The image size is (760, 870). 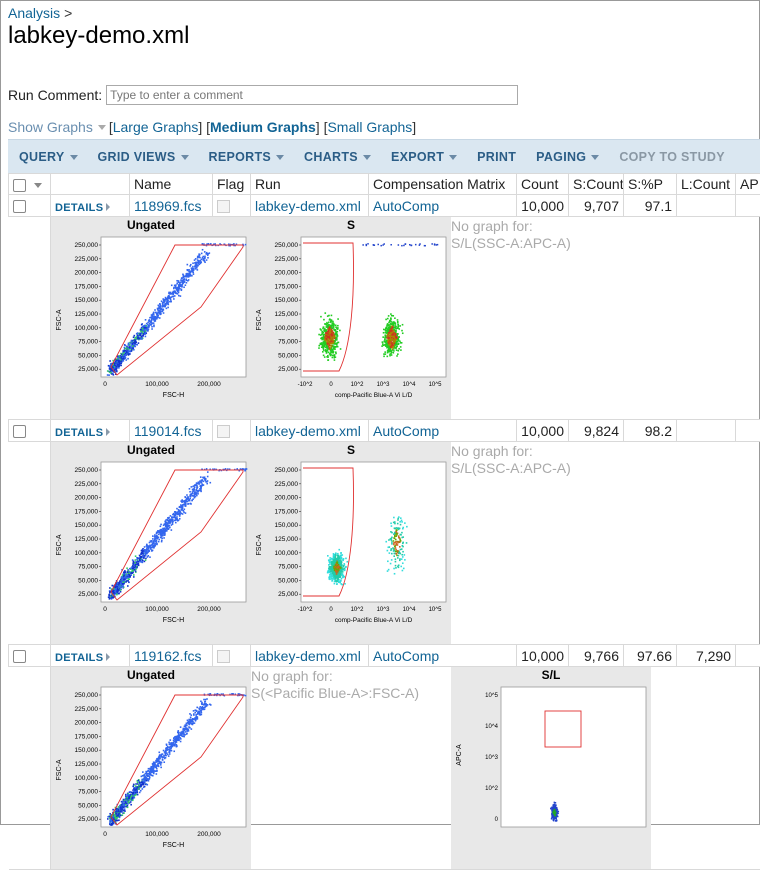 I want to click on column-header-run: Run, so click(x=310, y=184).